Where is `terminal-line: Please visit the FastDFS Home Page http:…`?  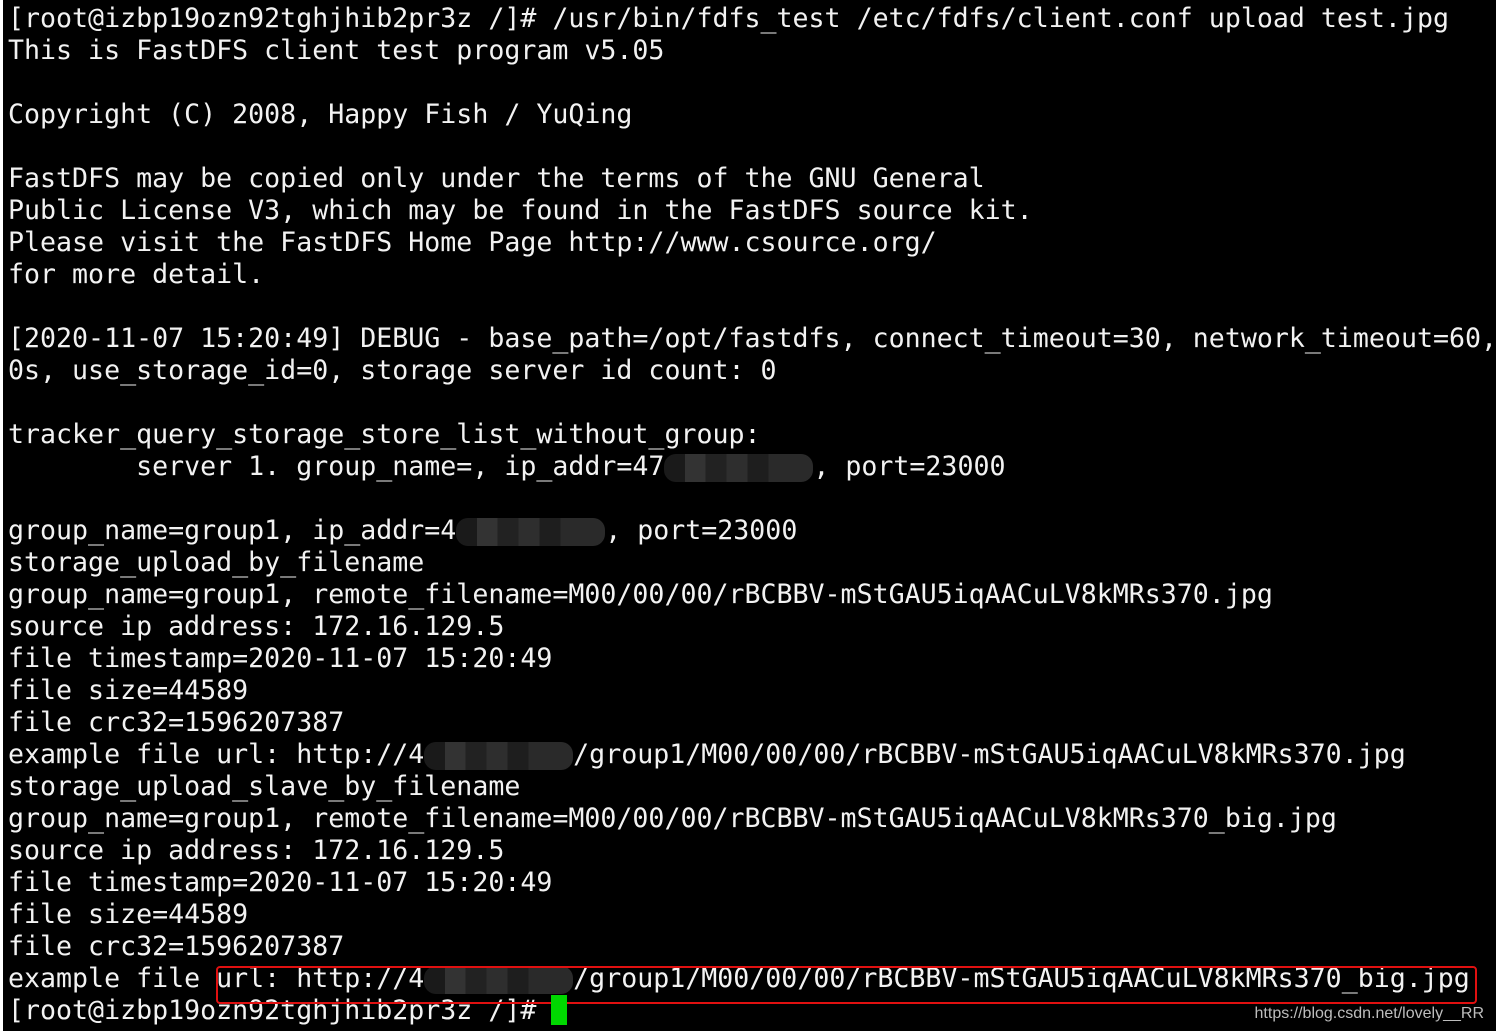 terminal-line: Please visit the FastDFS Home Page http:… is located at coordinates (472, 243).